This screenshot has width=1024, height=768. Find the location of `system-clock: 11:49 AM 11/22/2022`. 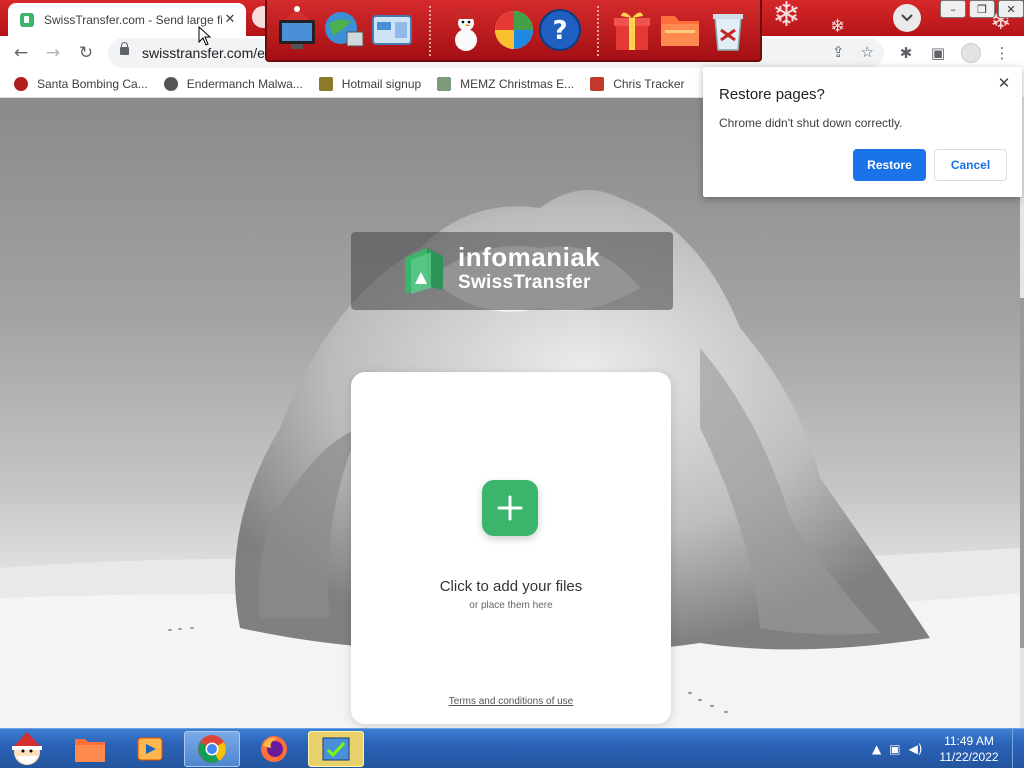

system-clock: 11:49 AM 11/22/2022 is located at coordinates (969, 749).